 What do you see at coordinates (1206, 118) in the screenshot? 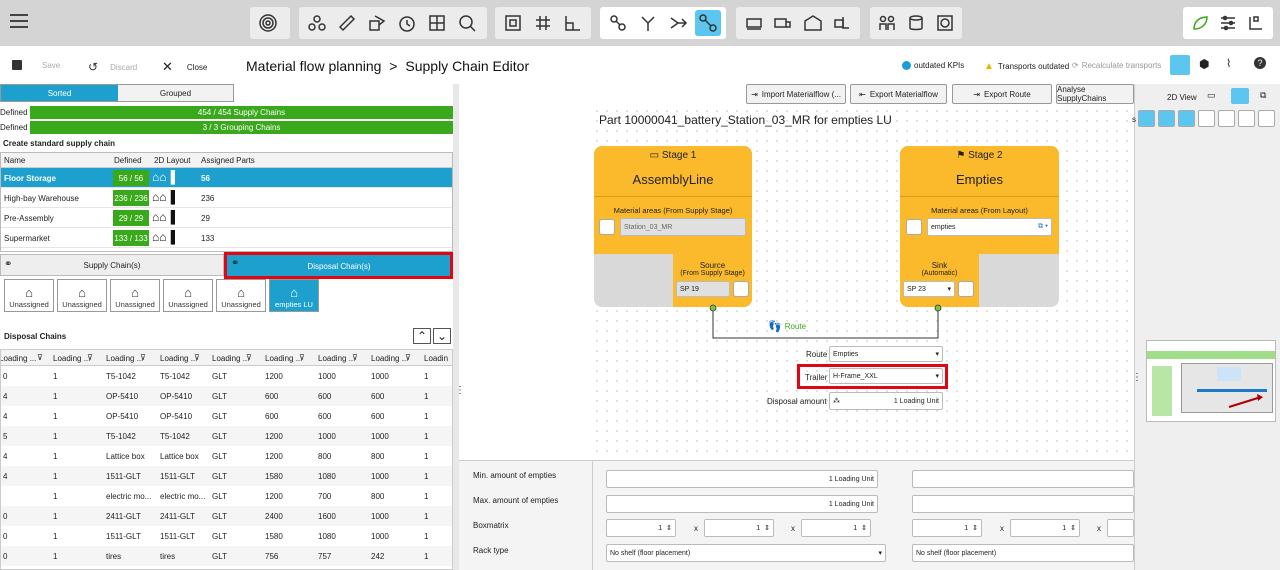
I see `layer-icon` at bounding box center [1206, 118].